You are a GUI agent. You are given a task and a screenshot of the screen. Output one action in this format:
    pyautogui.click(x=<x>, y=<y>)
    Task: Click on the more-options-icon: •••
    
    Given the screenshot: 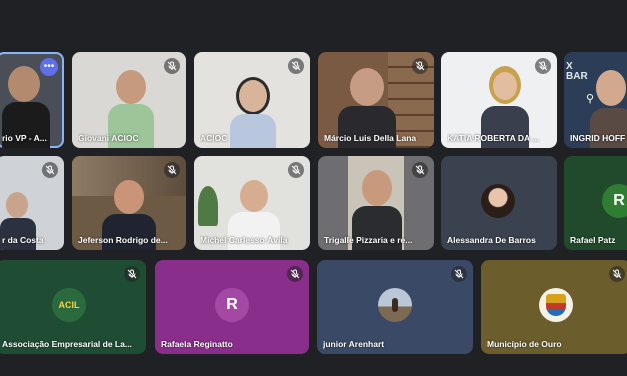 What is the action you would take?
    pyautogui.click(x=49, y=67)
    